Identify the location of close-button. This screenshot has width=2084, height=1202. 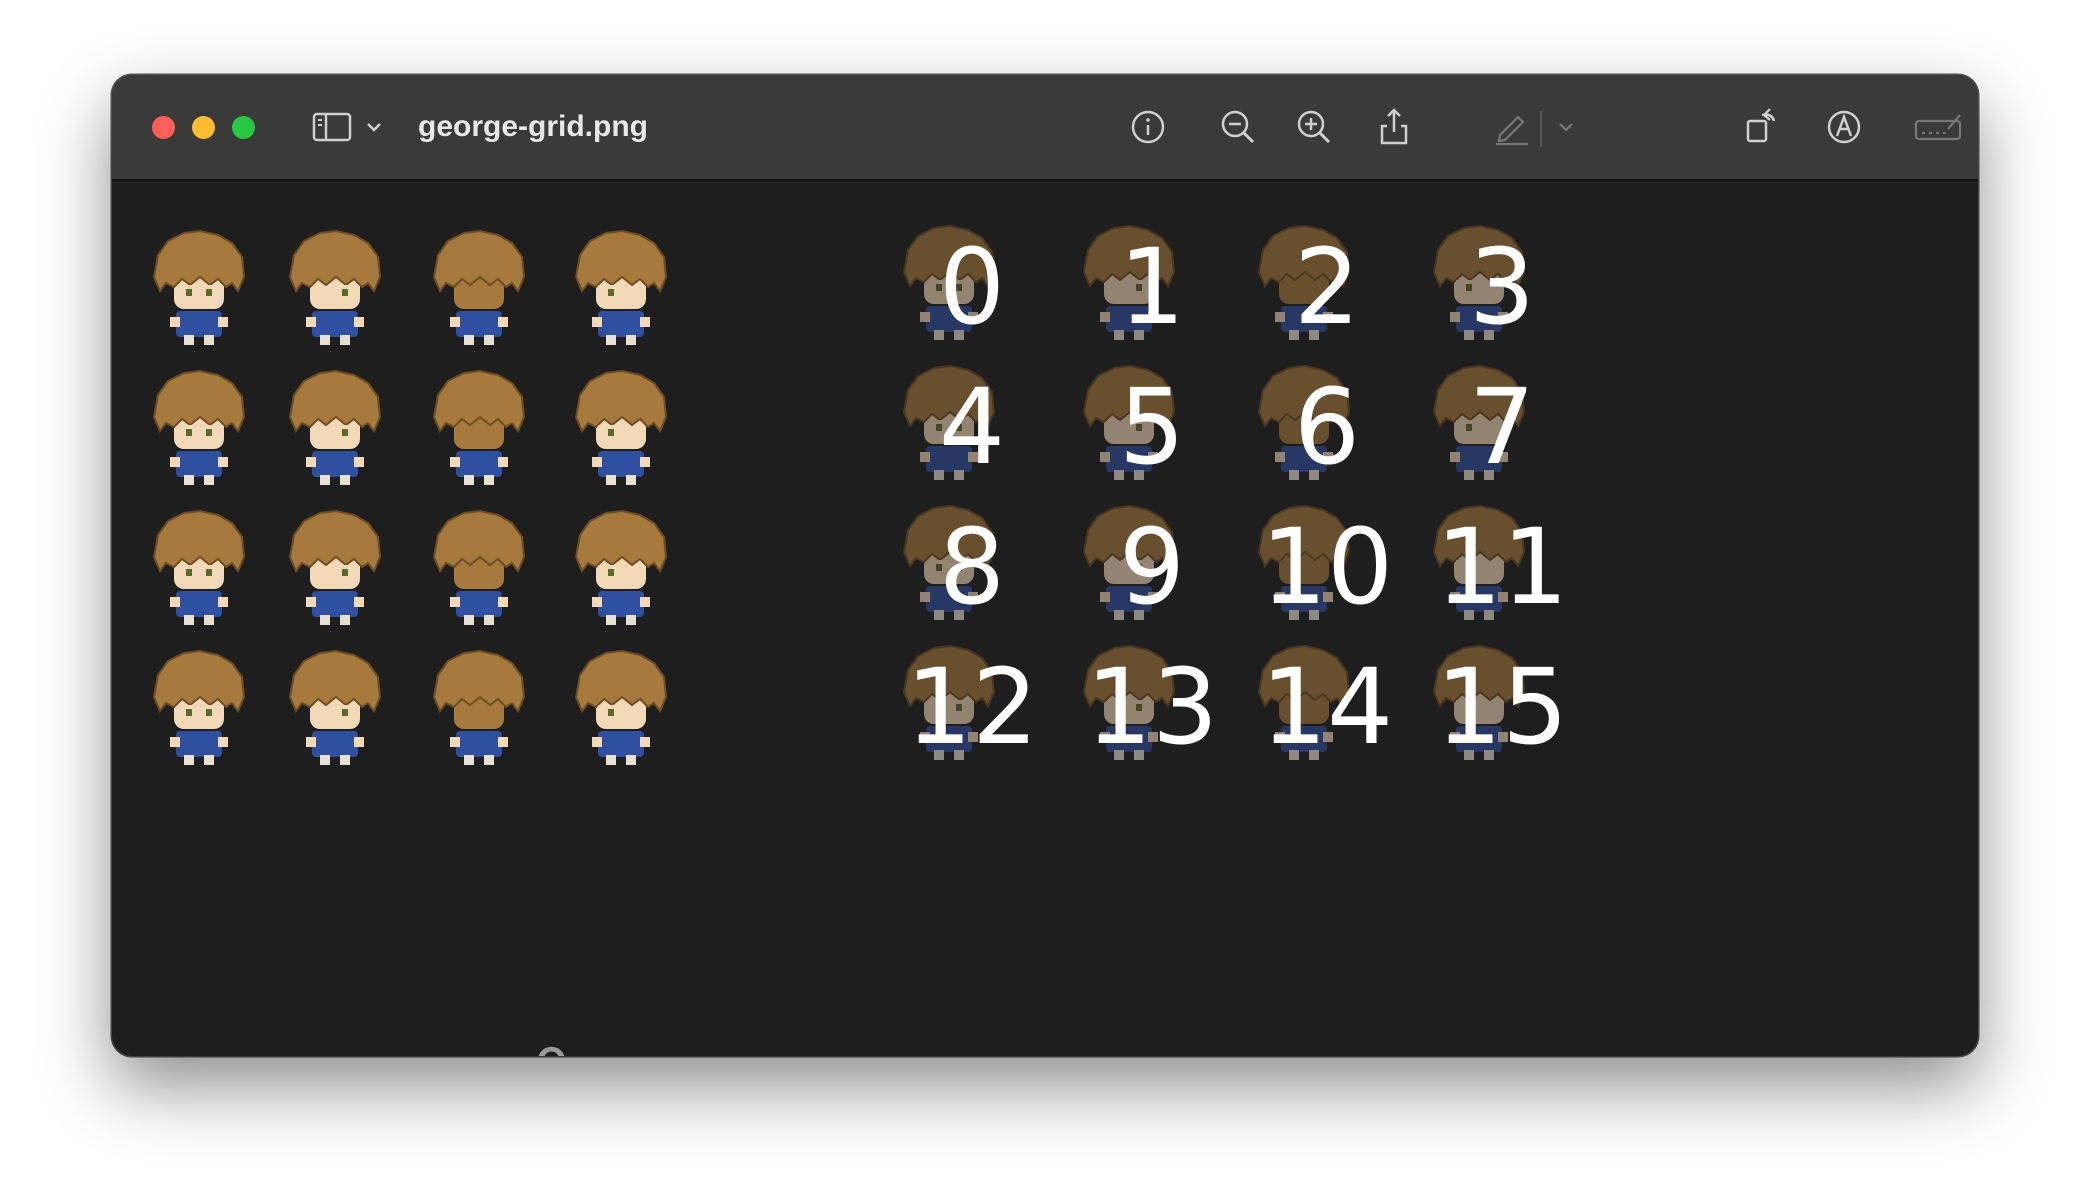
(163, 127).